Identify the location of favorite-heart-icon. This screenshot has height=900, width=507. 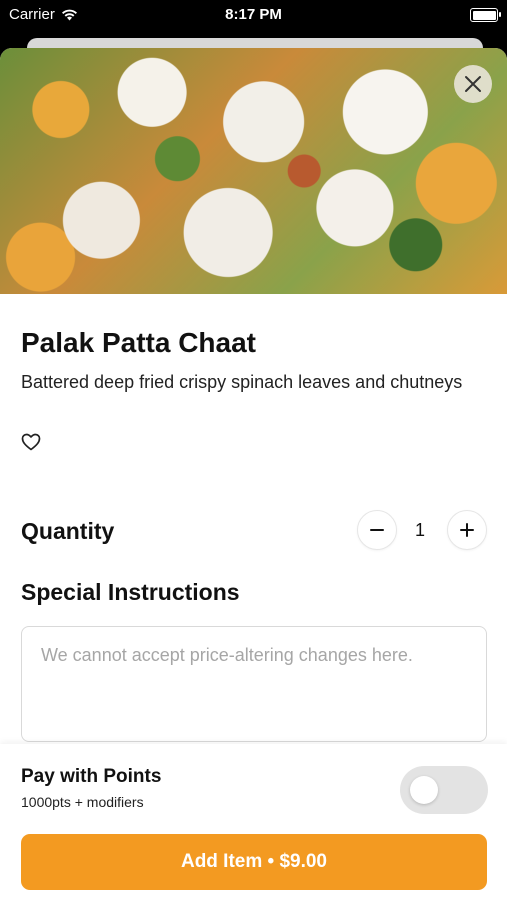
(31, 442).